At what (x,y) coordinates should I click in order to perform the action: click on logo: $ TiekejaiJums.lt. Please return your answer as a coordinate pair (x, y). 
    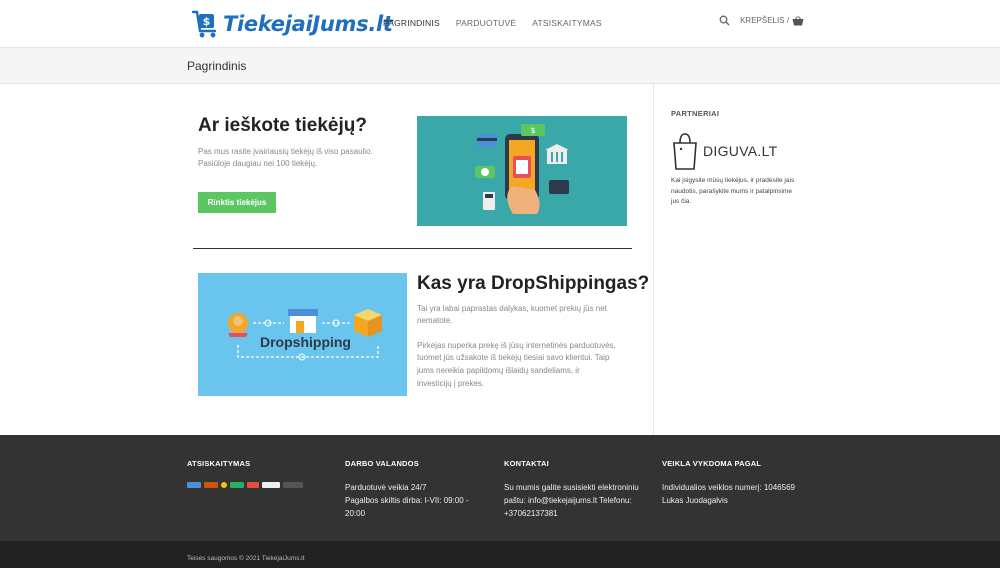
    Looking at the image, I should click on (292, 24).